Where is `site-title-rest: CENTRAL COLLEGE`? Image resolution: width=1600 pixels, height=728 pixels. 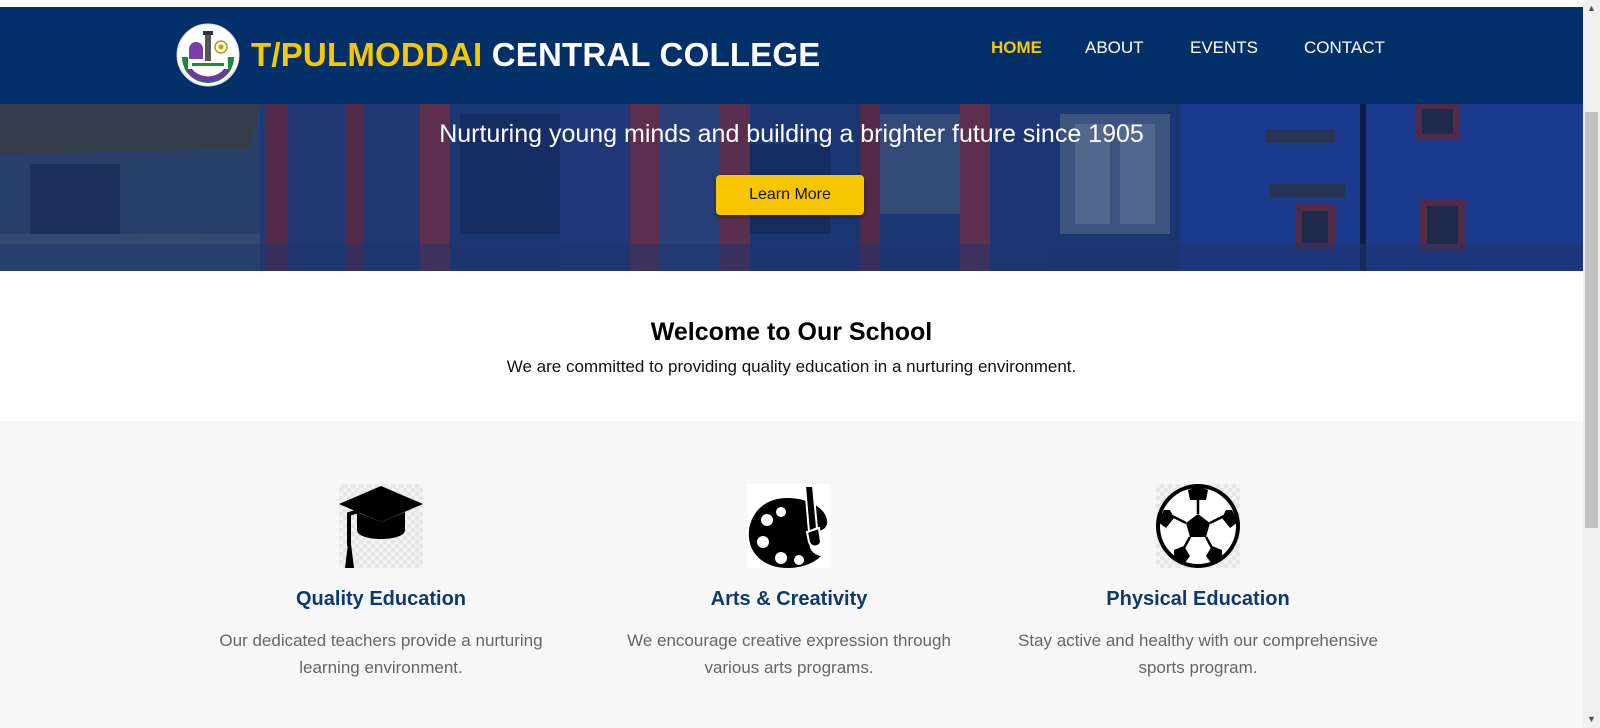 site-title-rest: CENTRAL COLLEGE is located at coordinates (656, 54).